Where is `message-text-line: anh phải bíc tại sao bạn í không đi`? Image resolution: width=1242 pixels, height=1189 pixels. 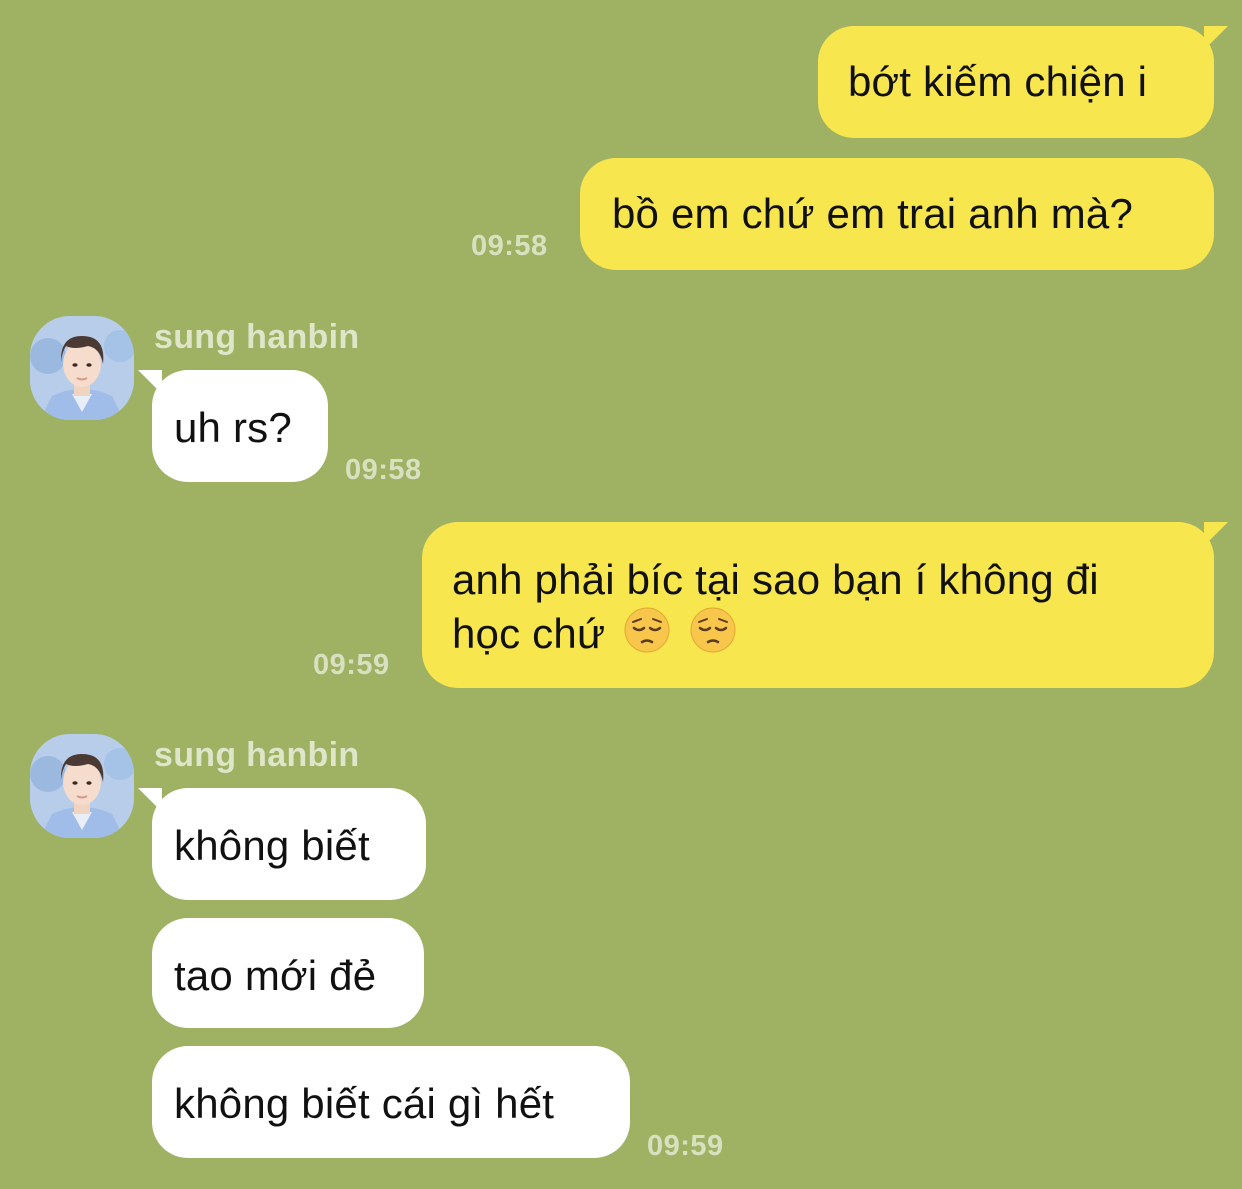
message-text-line: anh phải bíc tại sao bạn í không đi is located at coordinates (775, 579).